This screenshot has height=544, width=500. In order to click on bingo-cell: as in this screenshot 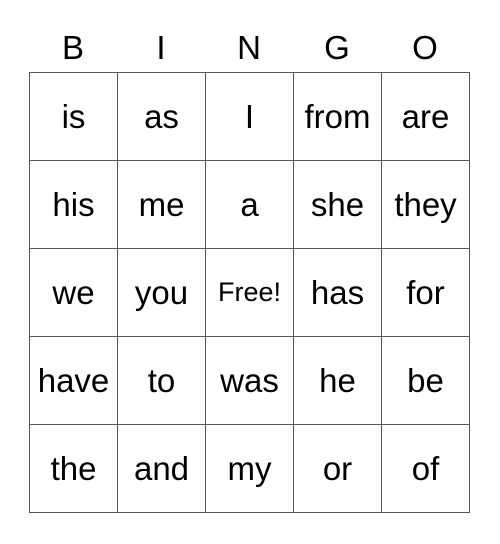, I will do `click(161, 116)`.